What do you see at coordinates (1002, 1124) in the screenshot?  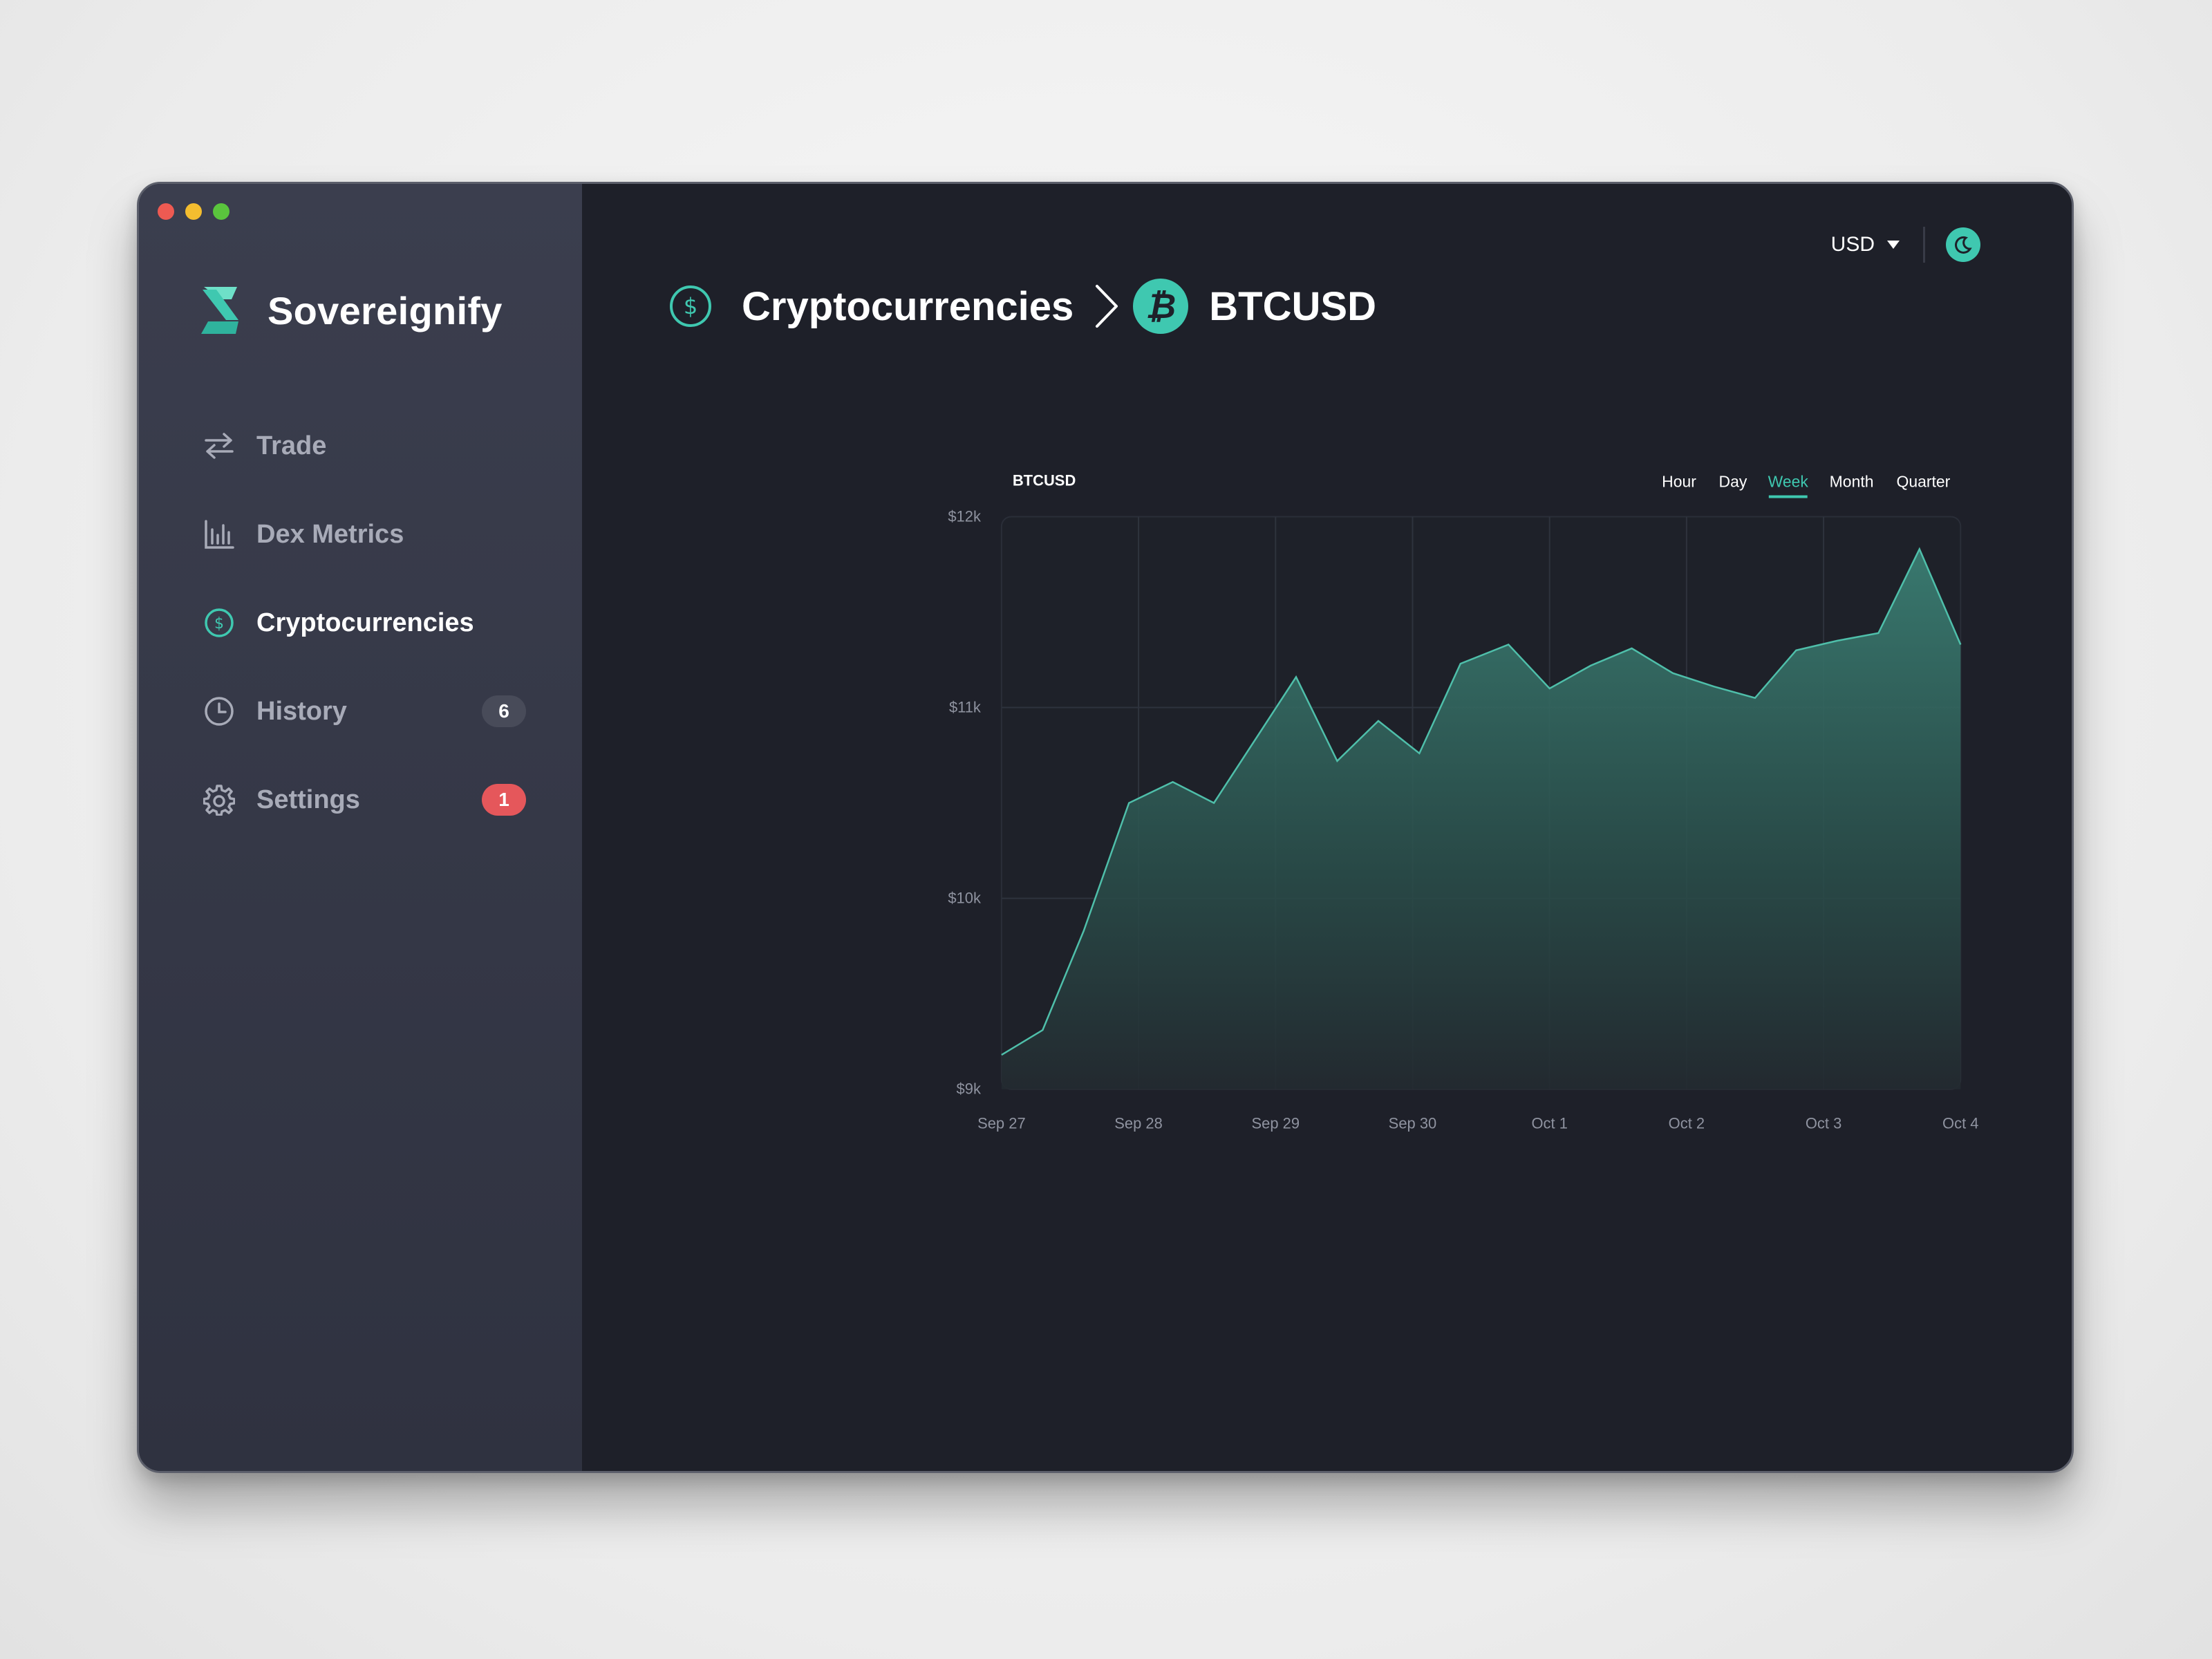 I see `x-tick-label: Sep 27` at bounding box center [1002, 1124].